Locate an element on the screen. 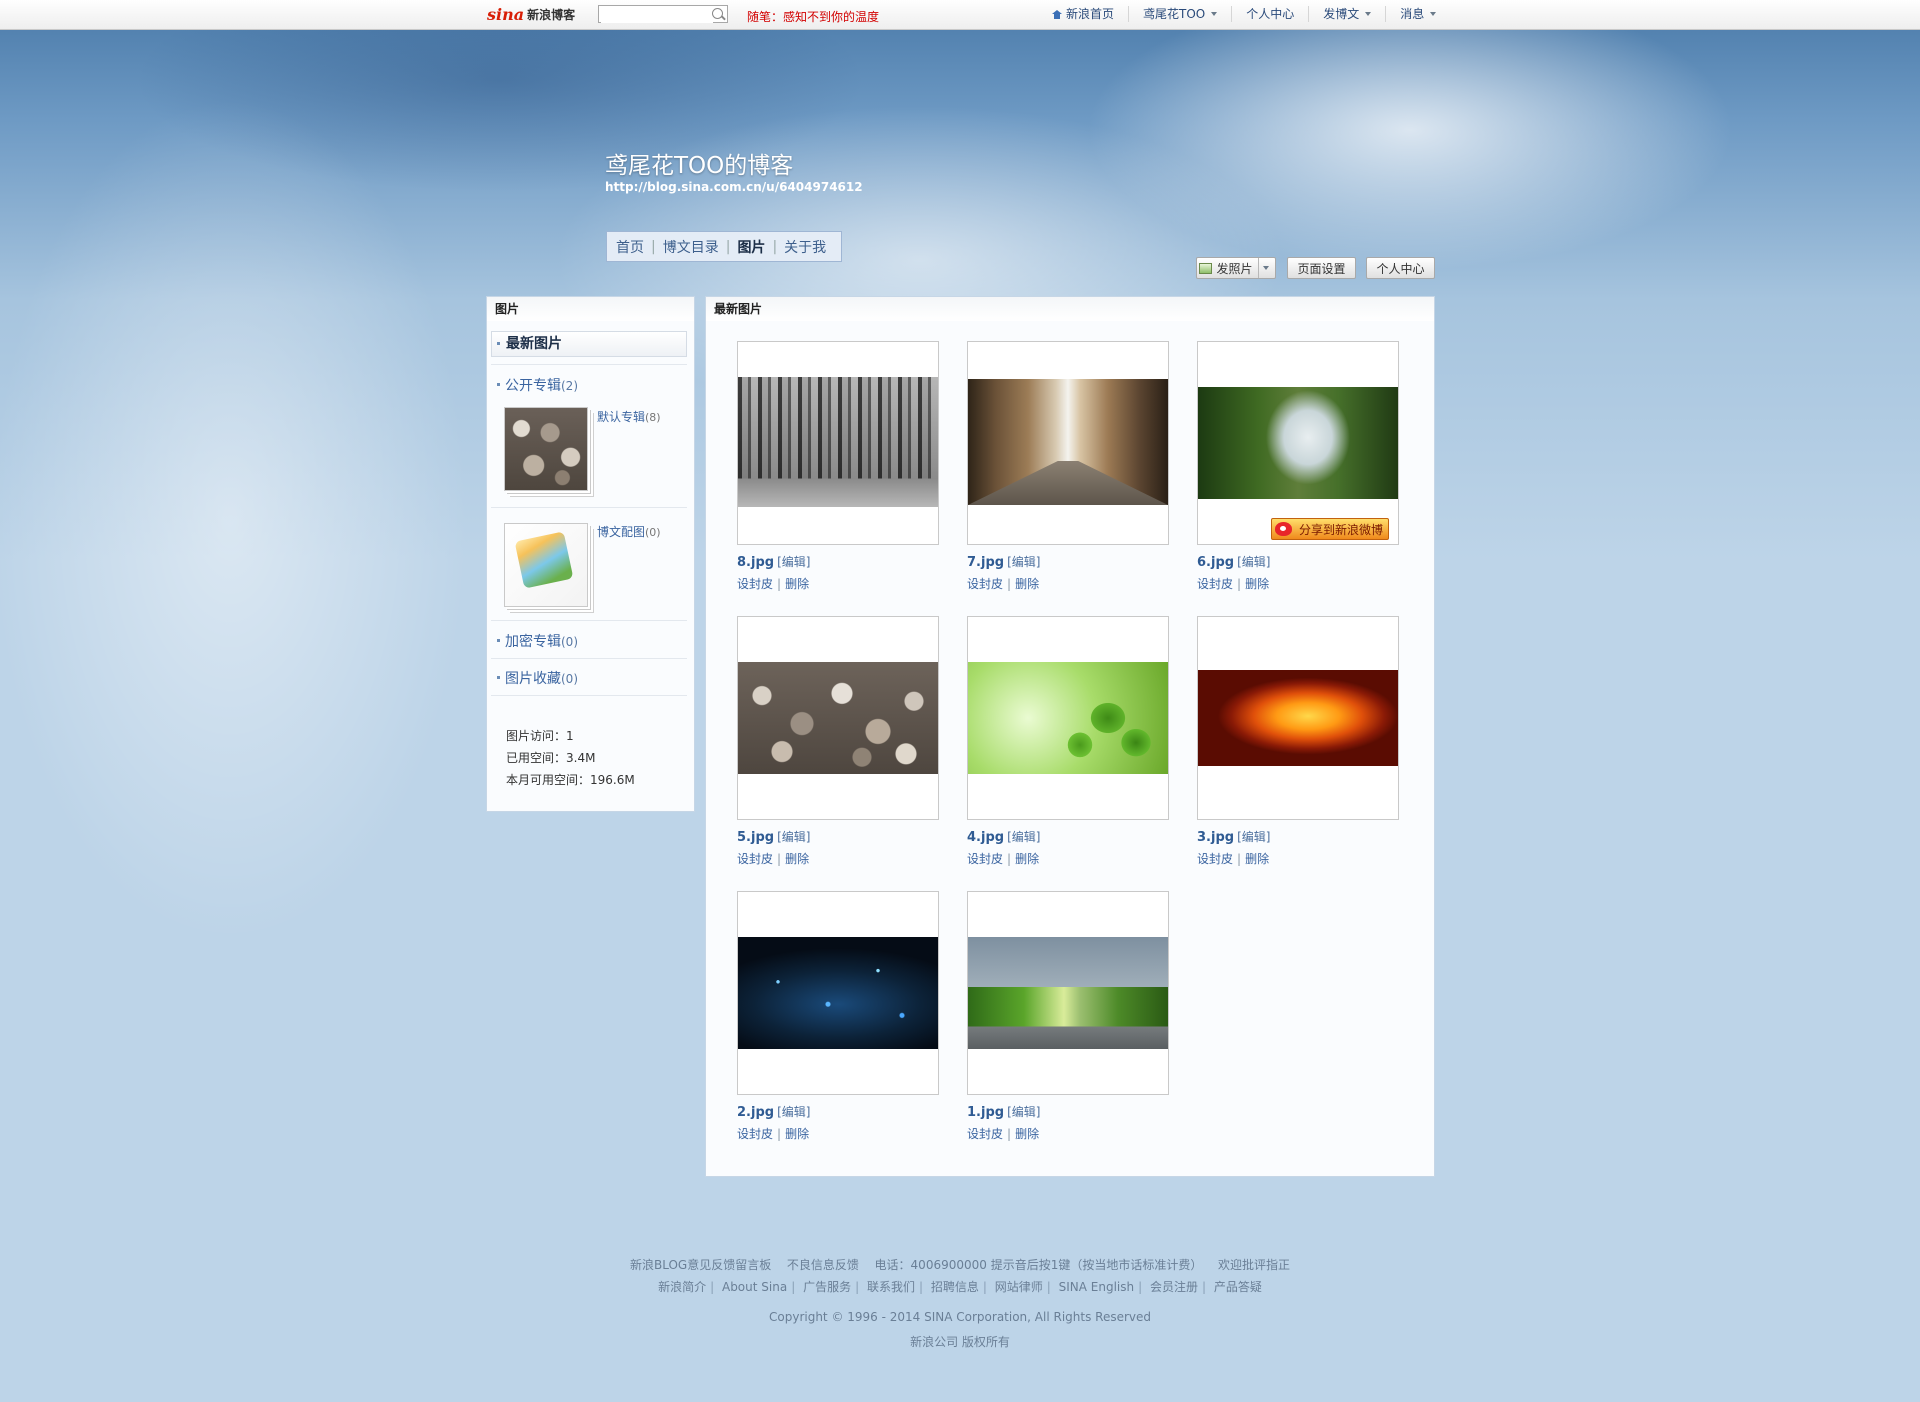  stat-available-space-value: 196.6M is located at coordinates (612, 780).